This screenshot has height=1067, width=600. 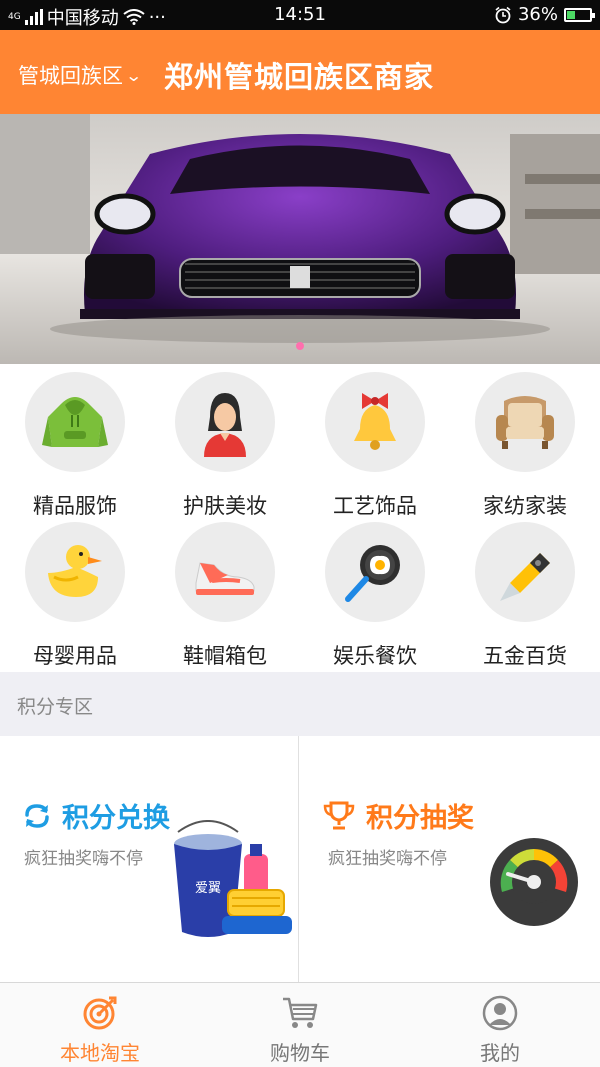 I want to click on section-header: 积分专区, so click(x=300, y=704).